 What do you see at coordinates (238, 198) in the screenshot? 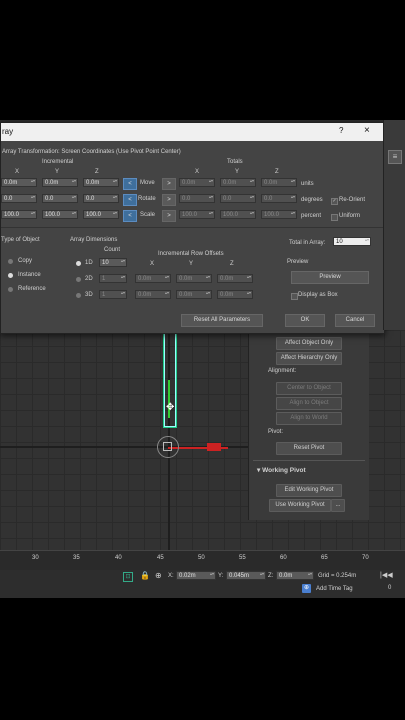
I see `rotate-tot-y: 0.0` at bounding box center [238, 198].